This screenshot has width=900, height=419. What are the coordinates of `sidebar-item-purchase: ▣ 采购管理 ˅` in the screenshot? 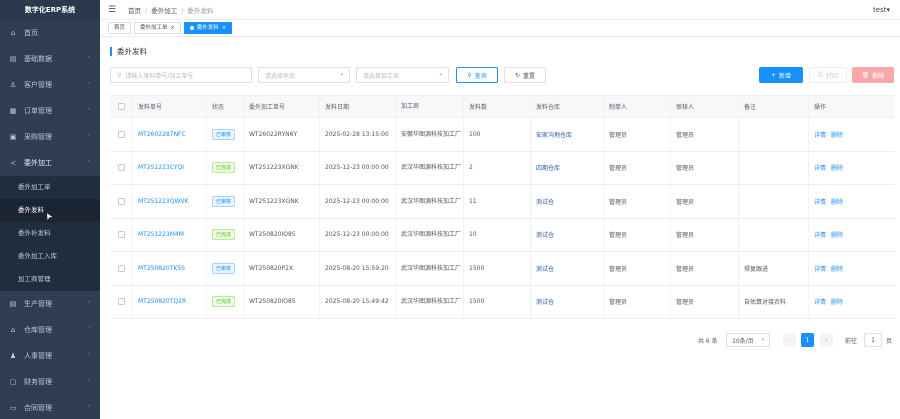 It's located at (50, 137).